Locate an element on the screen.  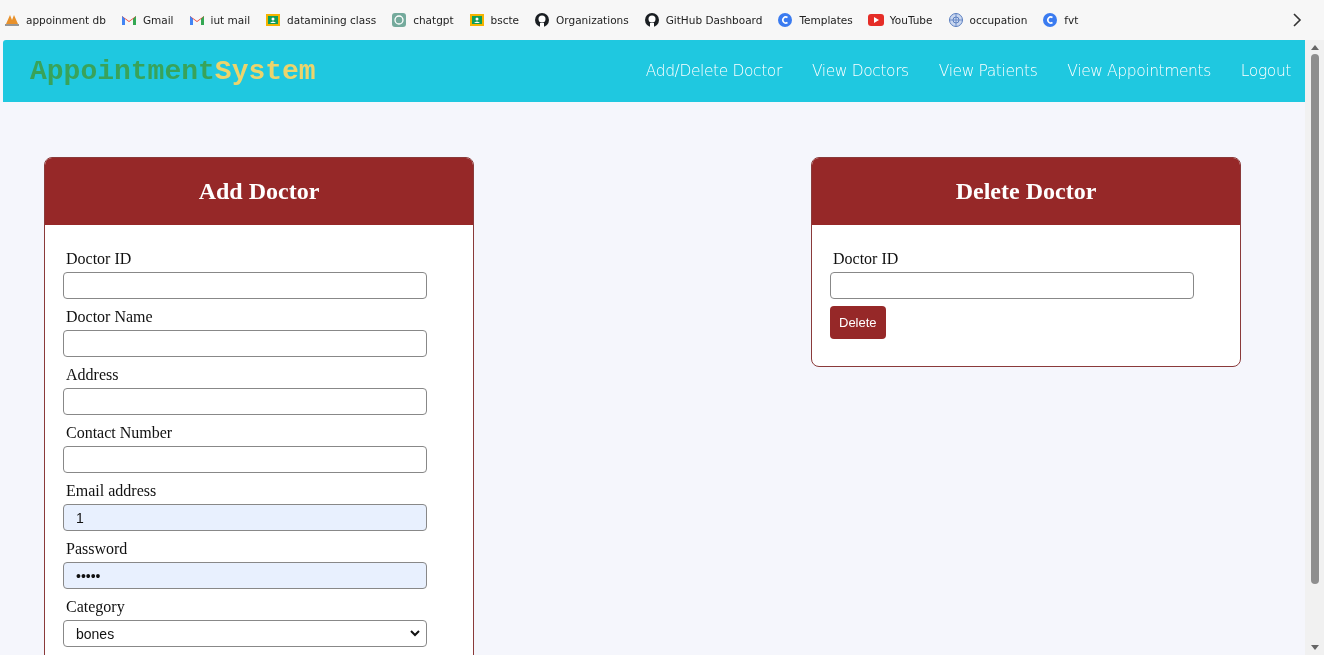
scrollbar-thumb is located at coordinates (1314, 319).